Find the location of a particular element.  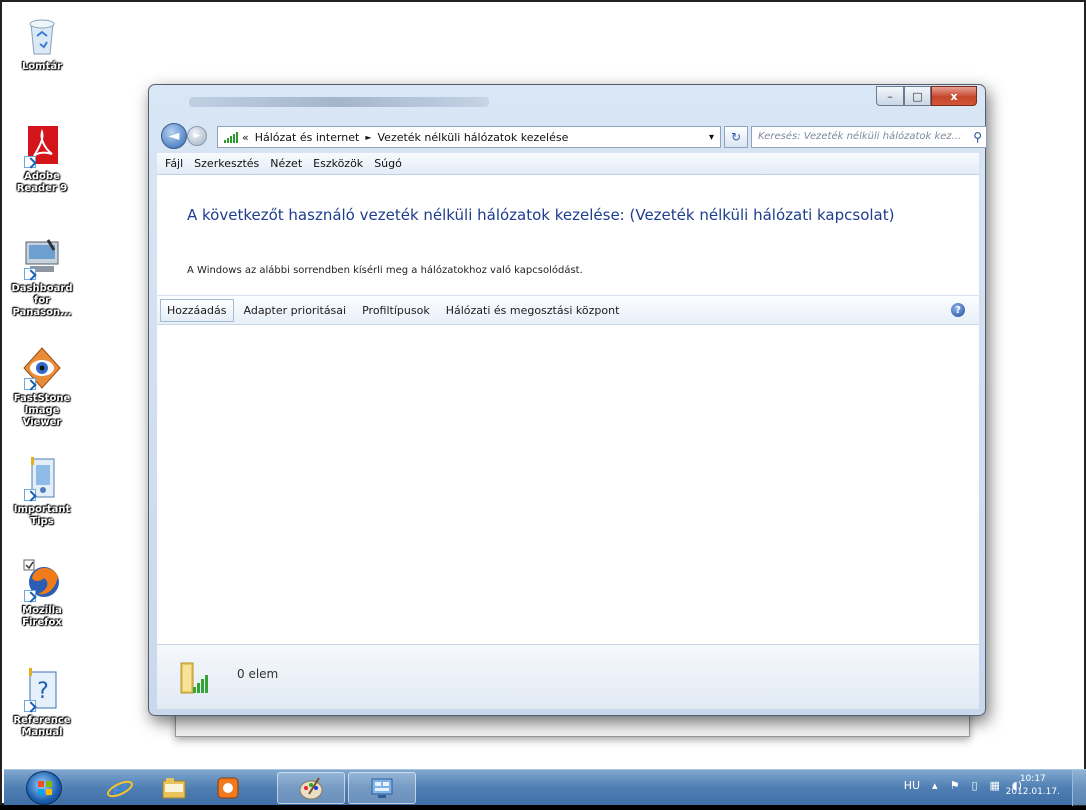

network-sharing-center-button: Hálózati és megosztási központ is located at coordinates (533, 310).